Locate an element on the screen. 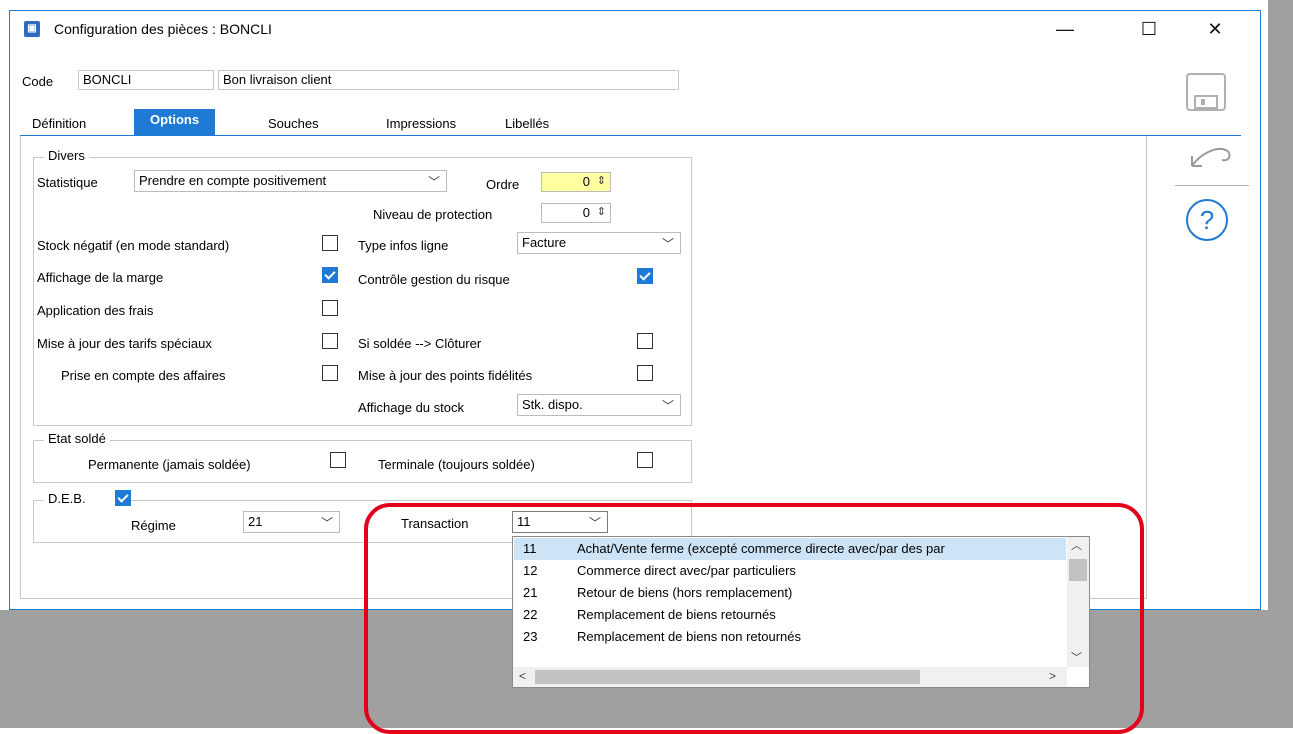 This screenshot has width=1293, height=734. statistique-label: Statistique is located at coordinates (67, 182).